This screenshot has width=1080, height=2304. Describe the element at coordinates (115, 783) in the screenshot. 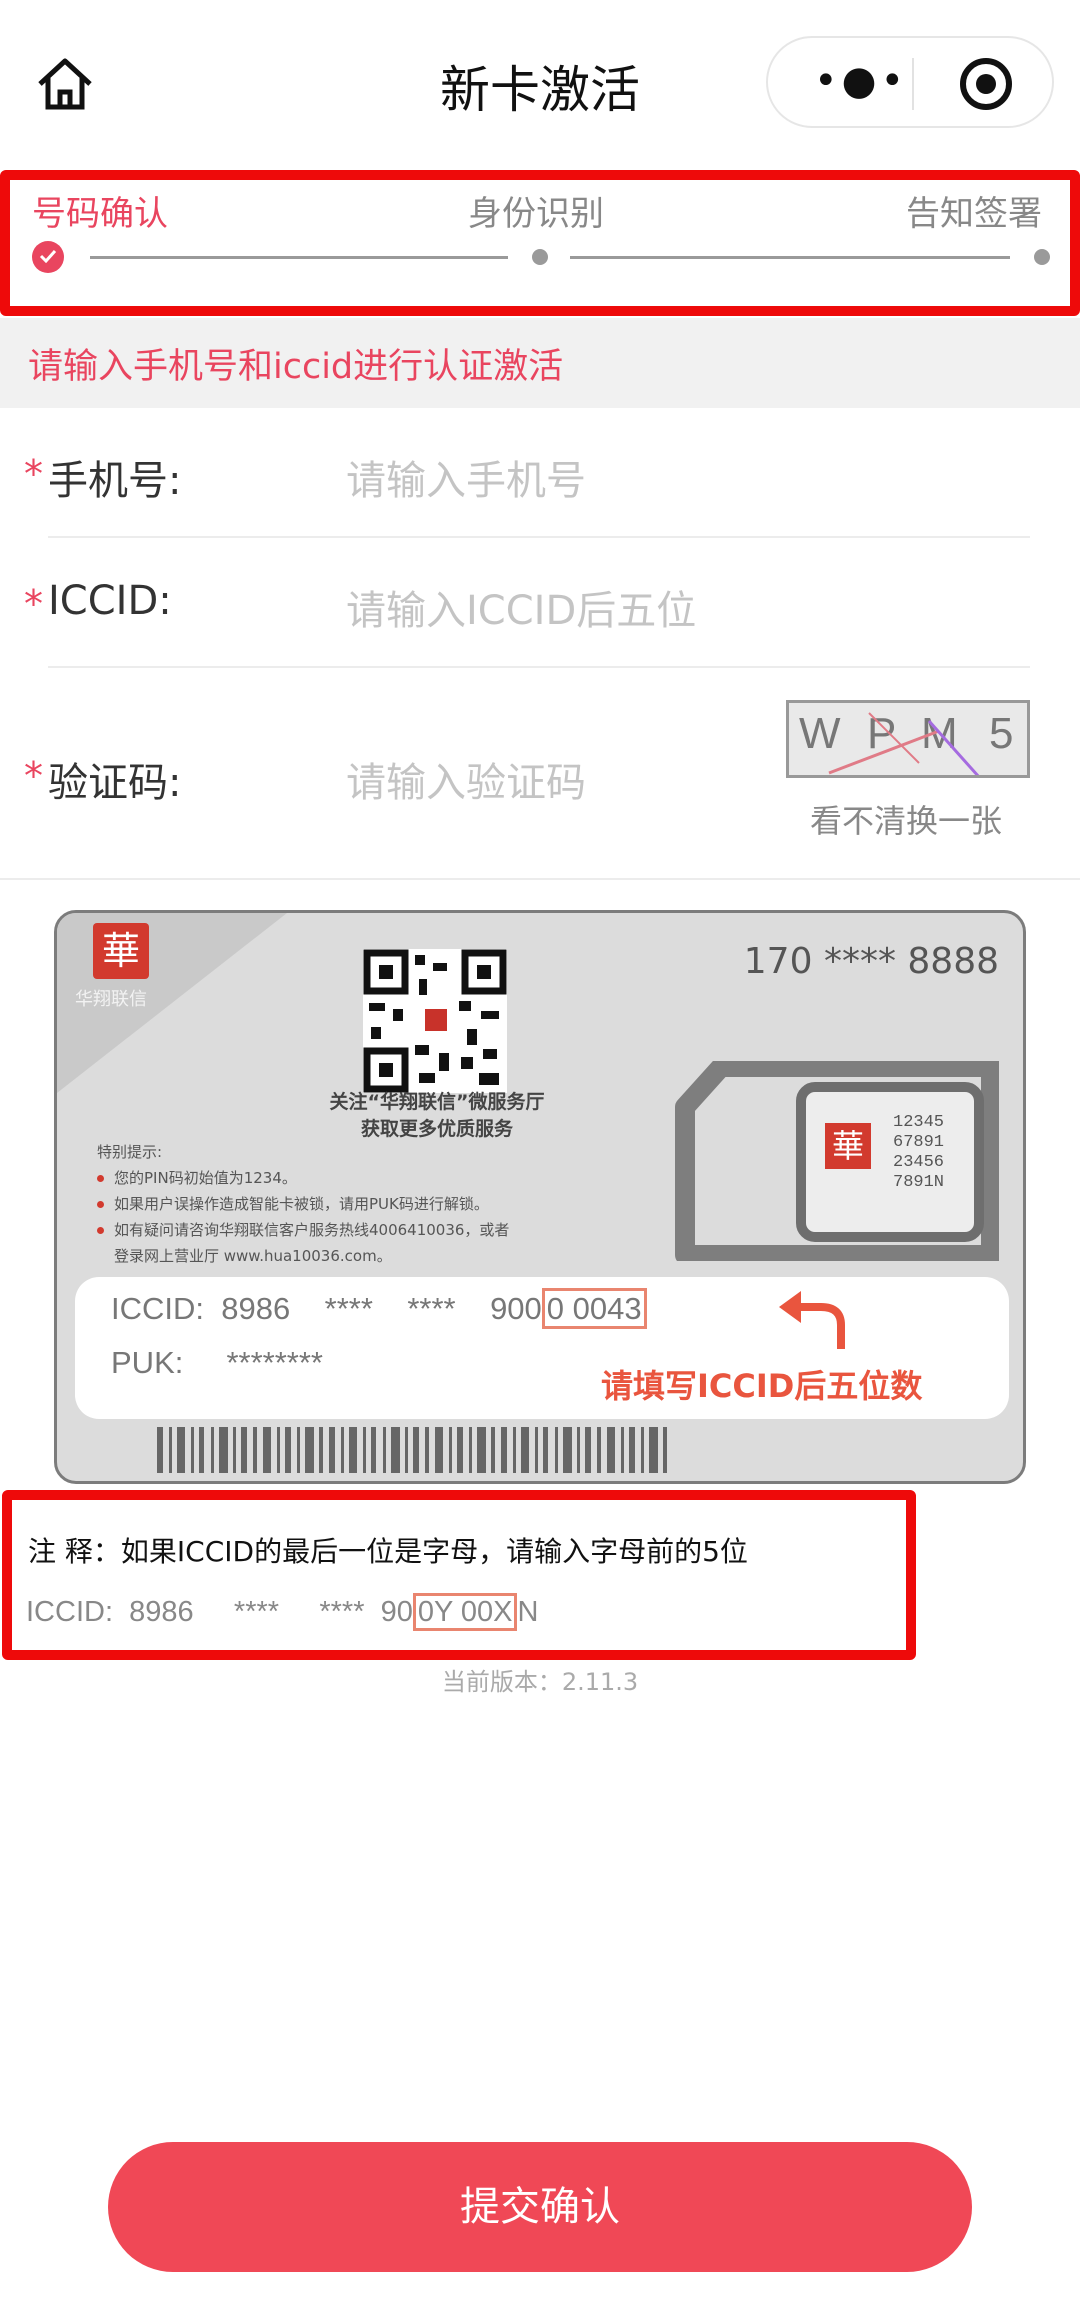

I see `captcha-label: 验证码:` at that location.